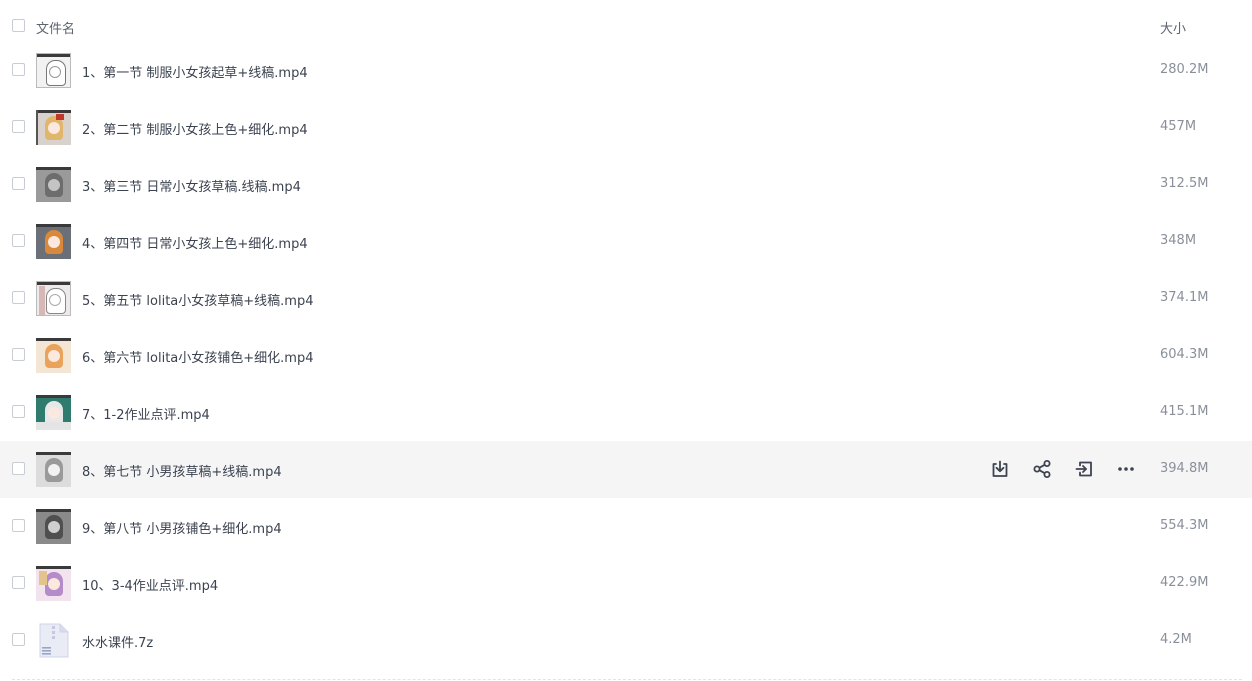 The width and height of the screenshot is (1252, 681). I want to click on file-row: 4、第四节 日常小女孩上色+细化.mp4 348M, so click(626, 241).